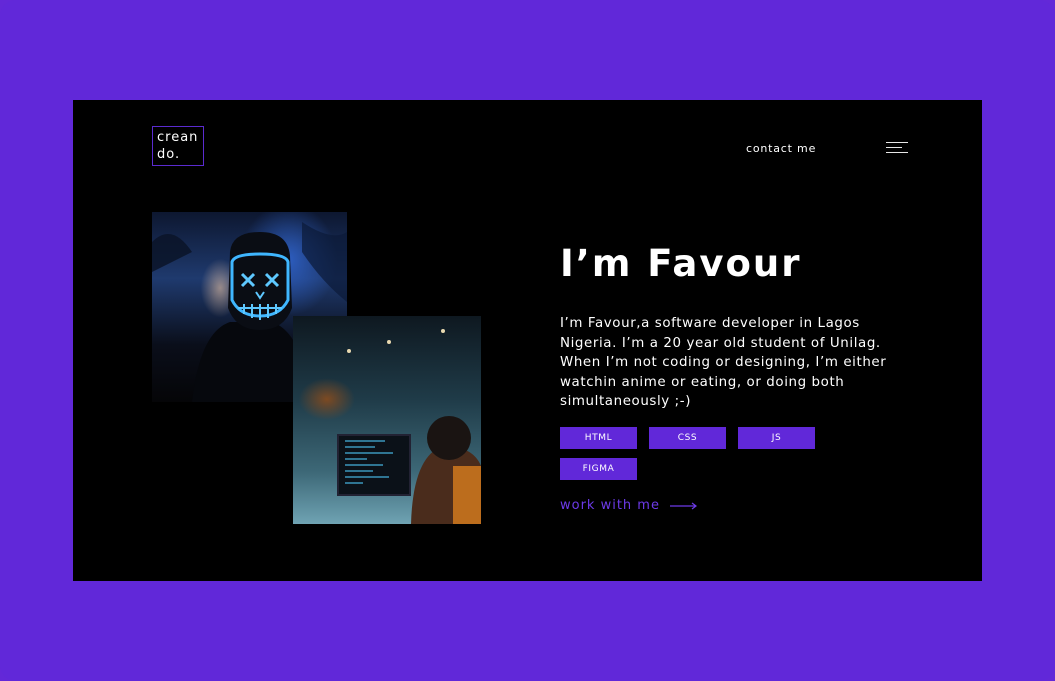 The height and width of the screenshot is (681, 1055). What do you see at coordinates (610, 505) in the screenshot?
I see `work-with-me-label: work with me` at bounding box center [610, 505].